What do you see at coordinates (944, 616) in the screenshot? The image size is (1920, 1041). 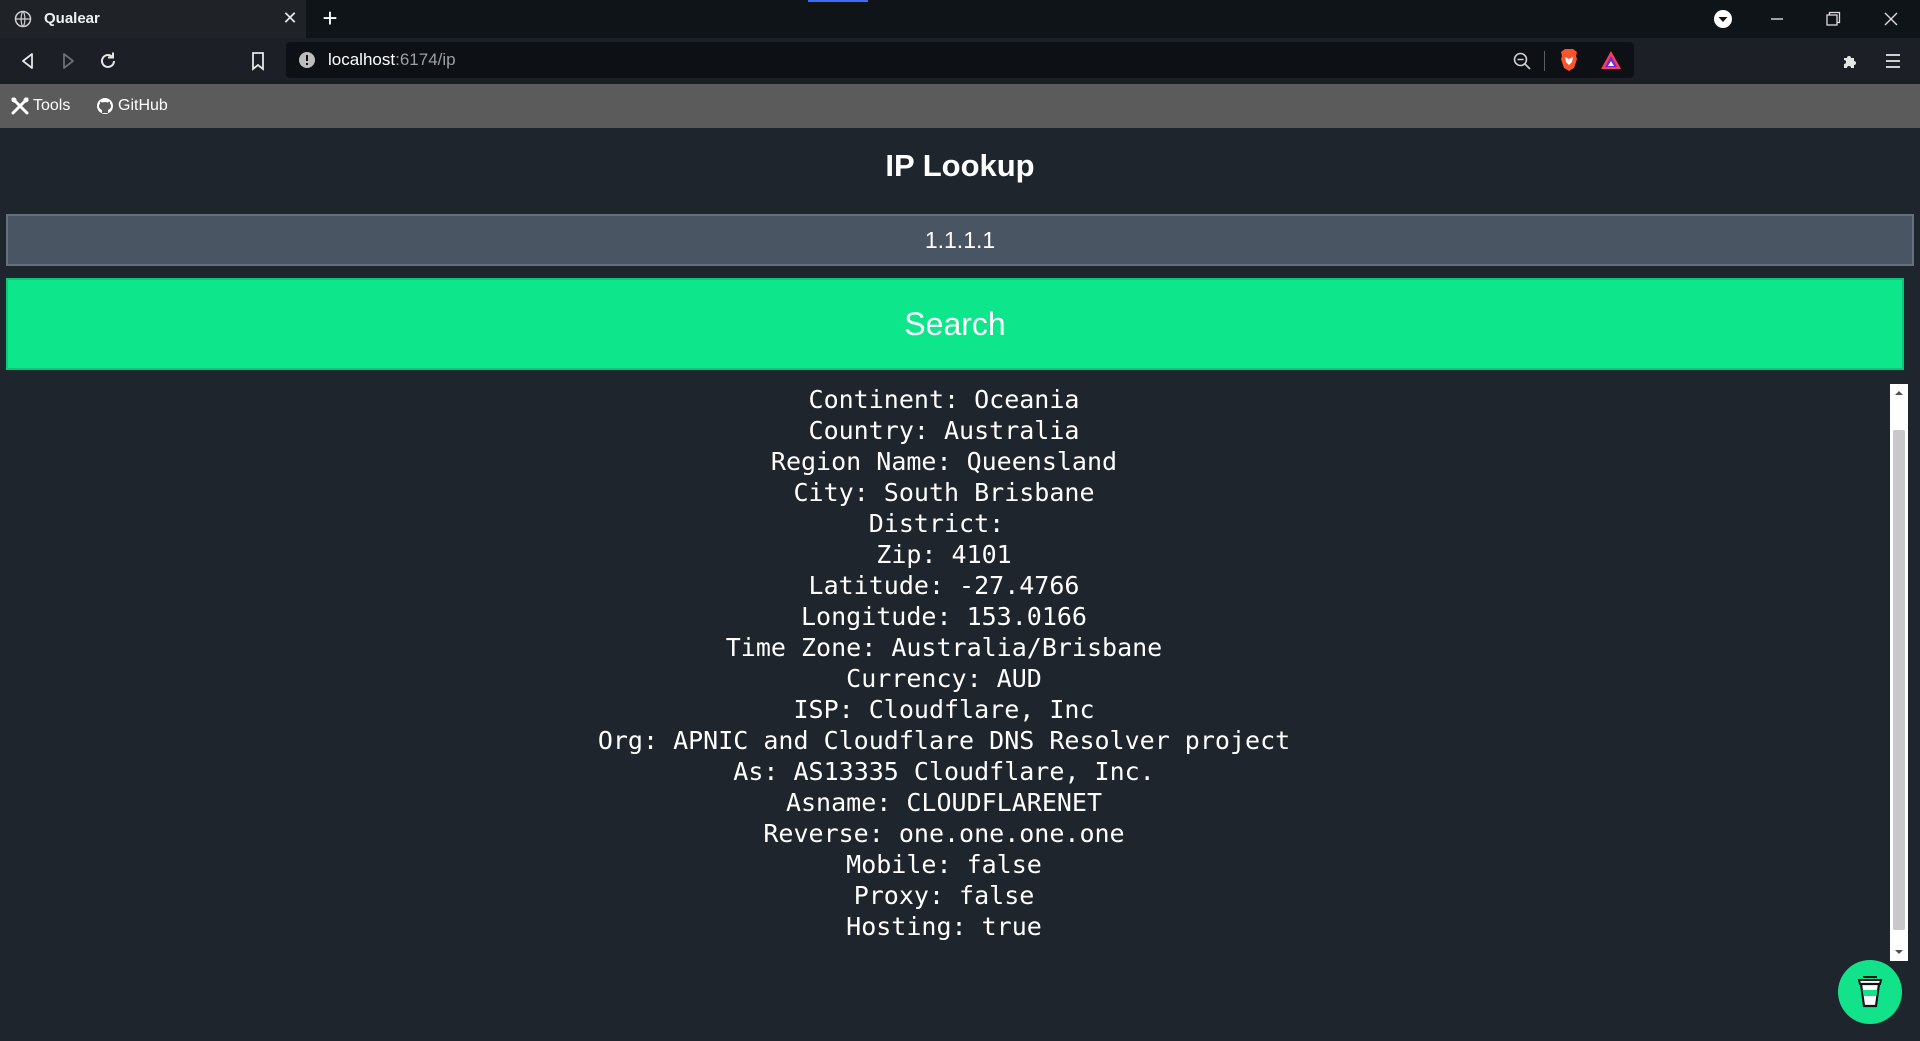 I see `result-longitude: Longitude: 153.0166` at bounding box center [944, 616].